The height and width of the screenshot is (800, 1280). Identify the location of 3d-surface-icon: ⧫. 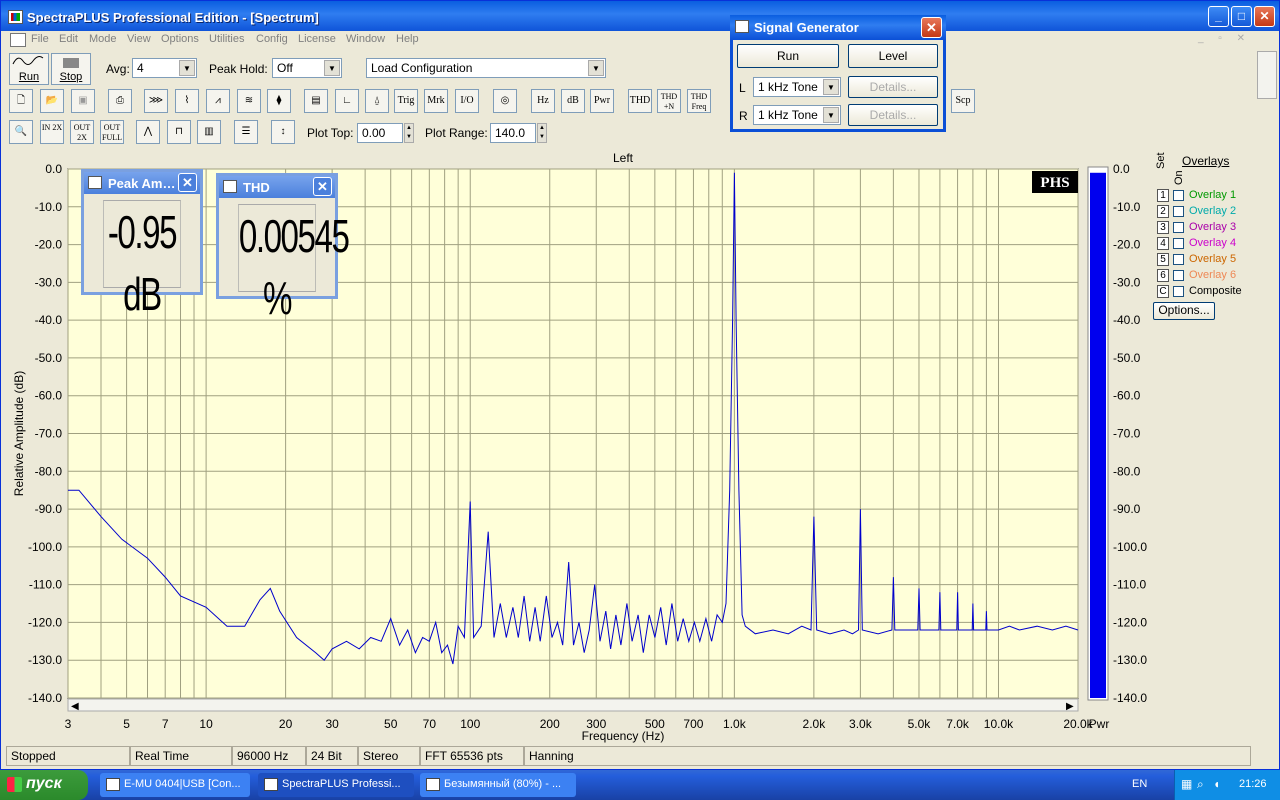
(279, 101).